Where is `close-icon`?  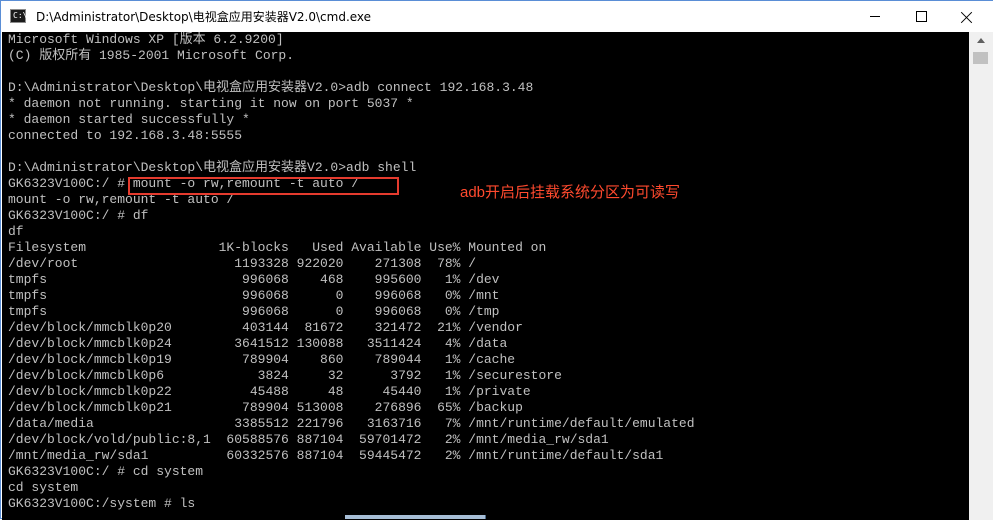
close-icon is located at coordinates (967, 17).